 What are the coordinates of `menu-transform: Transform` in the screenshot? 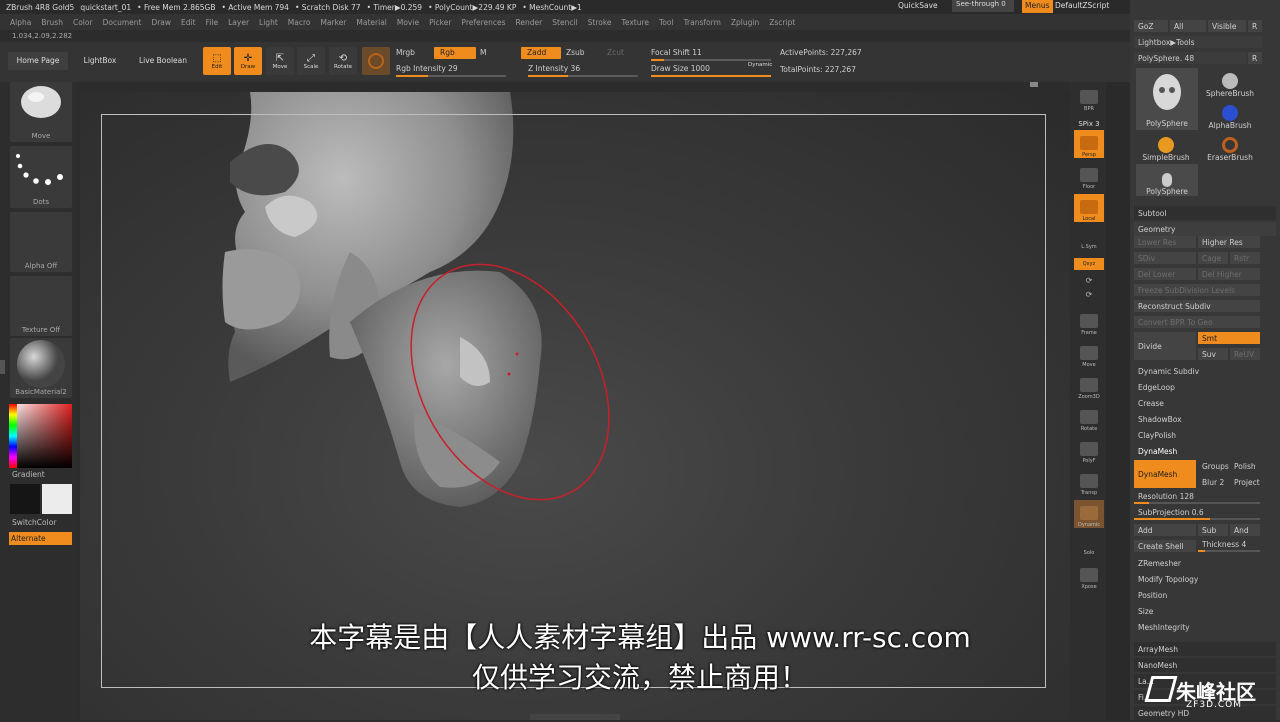 It's located at (702, 22).